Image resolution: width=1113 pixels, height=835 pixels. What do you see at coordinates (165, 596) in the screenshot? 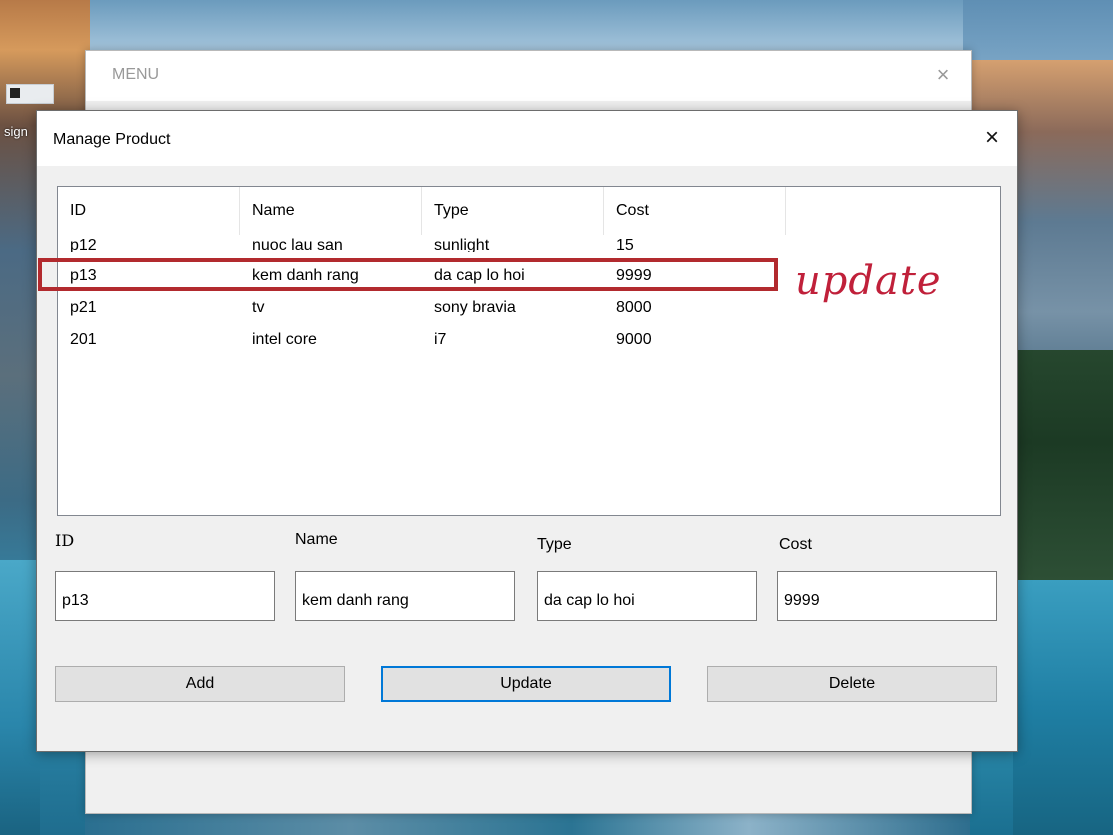
I see `id-input` at bounding box center [165, 596].